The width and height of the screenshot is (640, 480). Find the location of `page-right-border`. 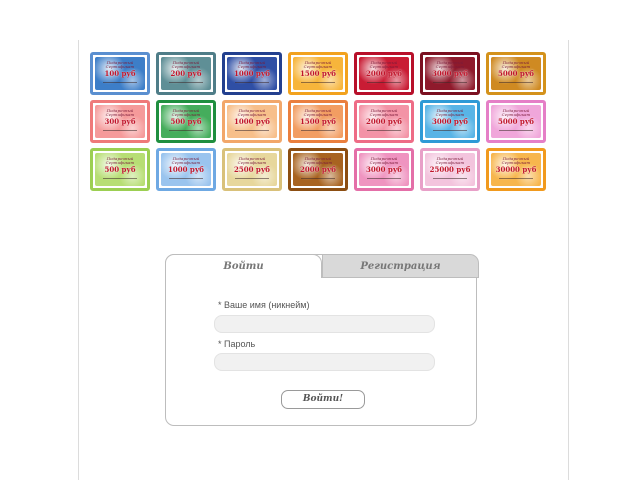

page-right-border is located at coordinates (568, 260).